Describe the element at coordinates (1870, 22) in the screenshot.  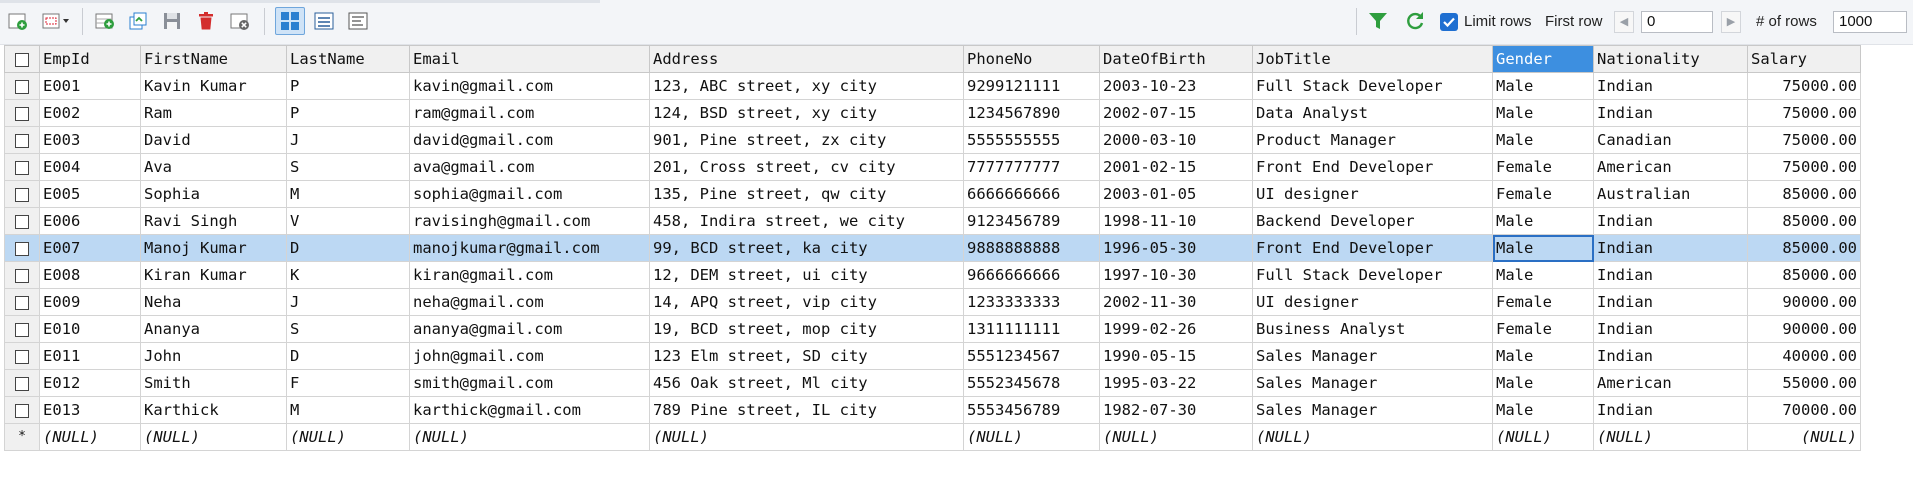
I see `num-rows-input: 1000` at that location.